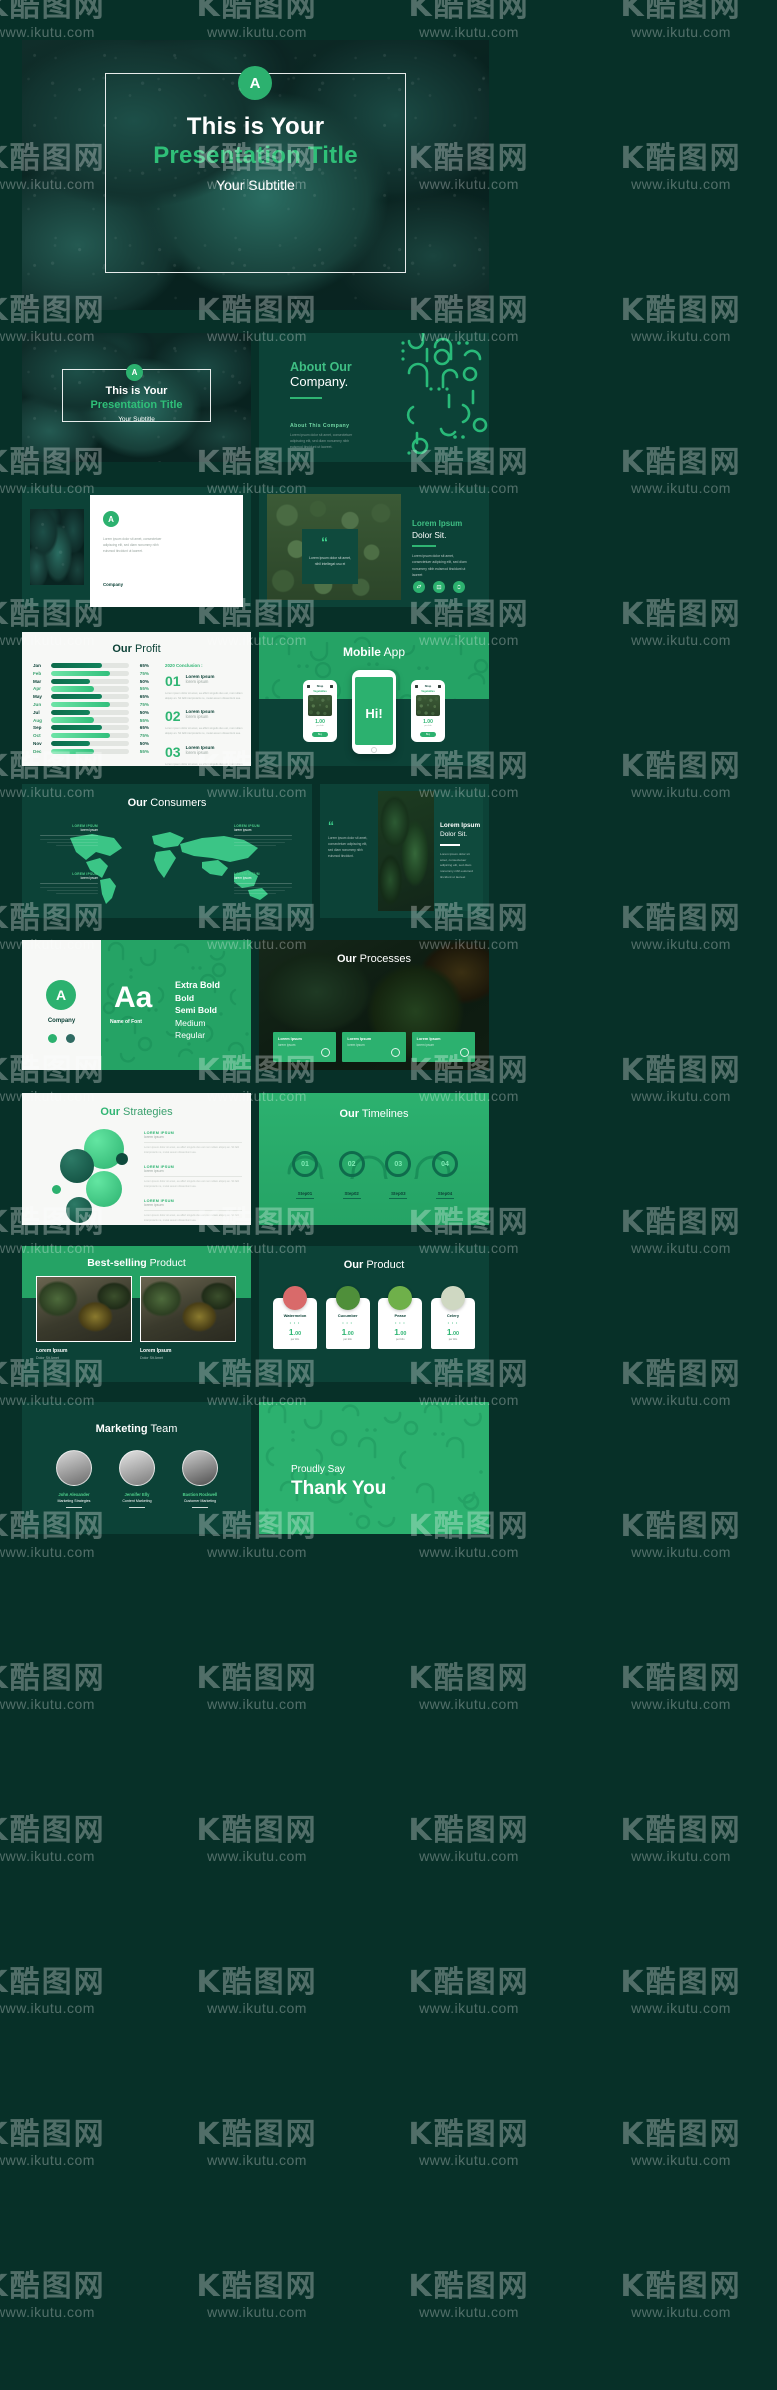 The width and height of the screenshot is (777, 2390). I want to click on profit-bar-row: Jul 50%, so click(91, 712).